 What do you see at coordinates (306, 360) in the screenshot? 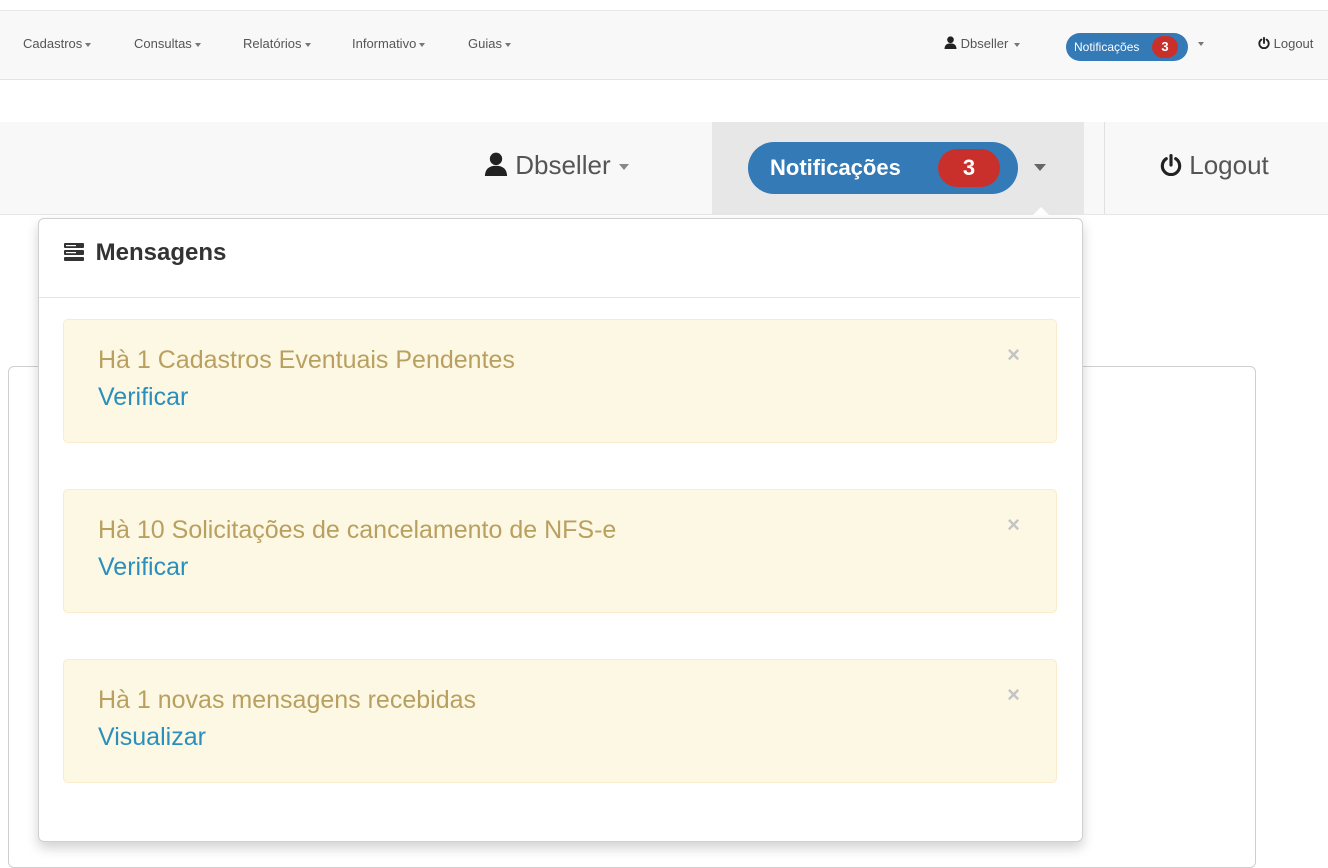
I see `alert-message: Hà 1 Cadastros Eventuais Pendentes` at bounding box center [306, 360].